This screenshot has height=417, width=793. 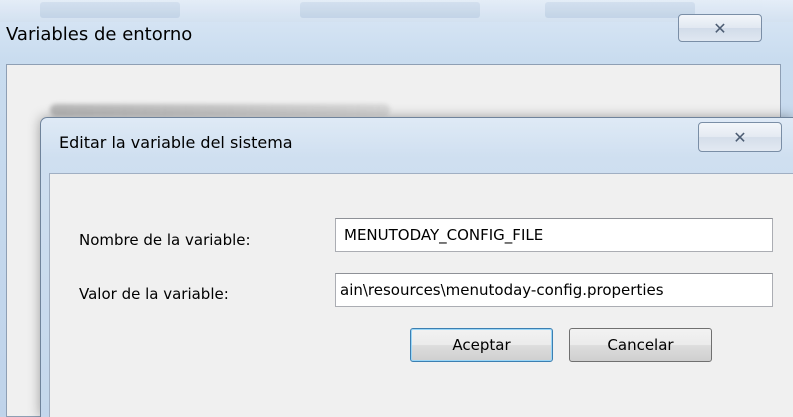 What do you see at coordinates (554, 235) in the screenshot?
I see `variable-name-input: MENUTODAY_CONFIG_FILE` at bounding box center [554, 235].